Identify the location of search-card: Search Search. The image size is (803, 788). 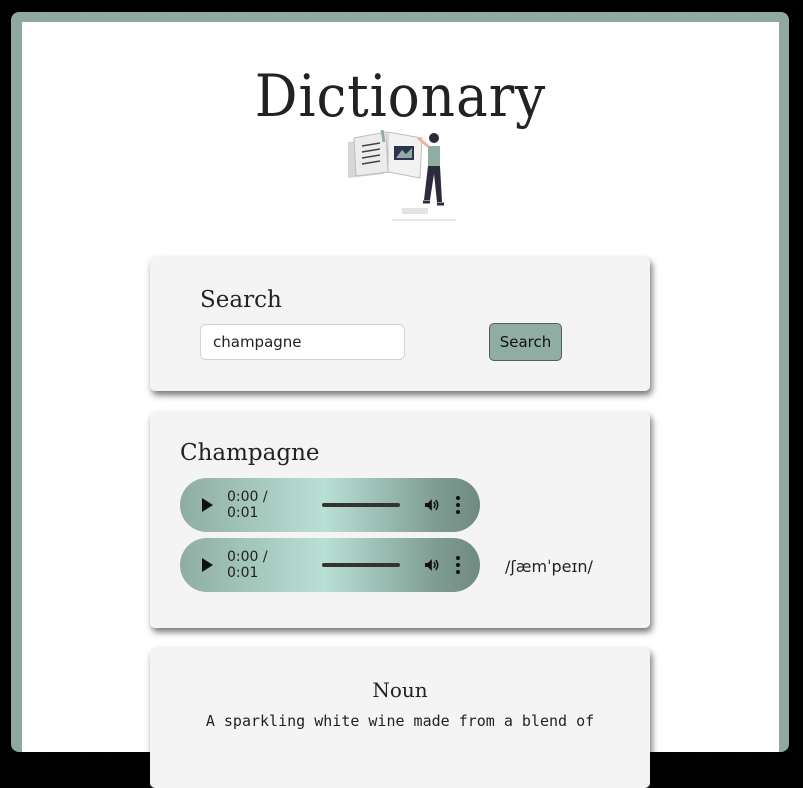
(400, 324).